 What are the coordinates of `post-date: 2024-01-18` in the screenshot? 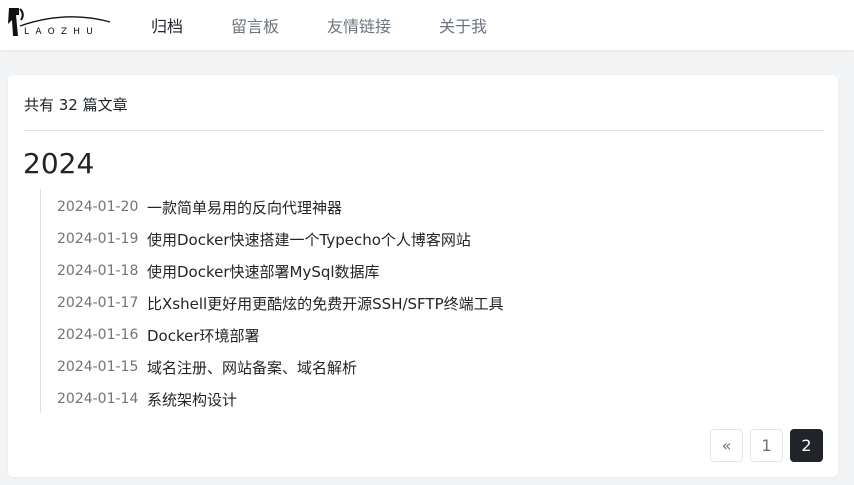 It's located at (98, 271).